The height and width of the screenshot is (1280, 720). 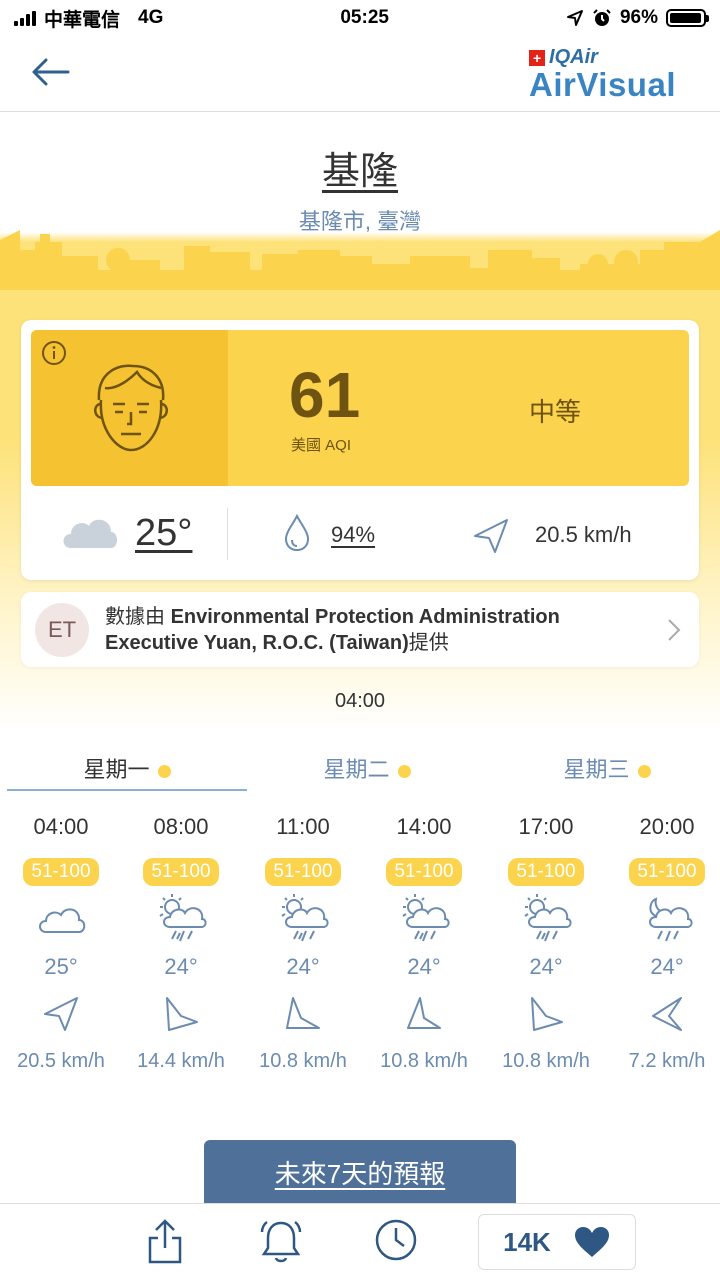 What do you see at coordinates (687, 18) in the screenshot?
I see `battery-icon` at bounding box center [687, 18].